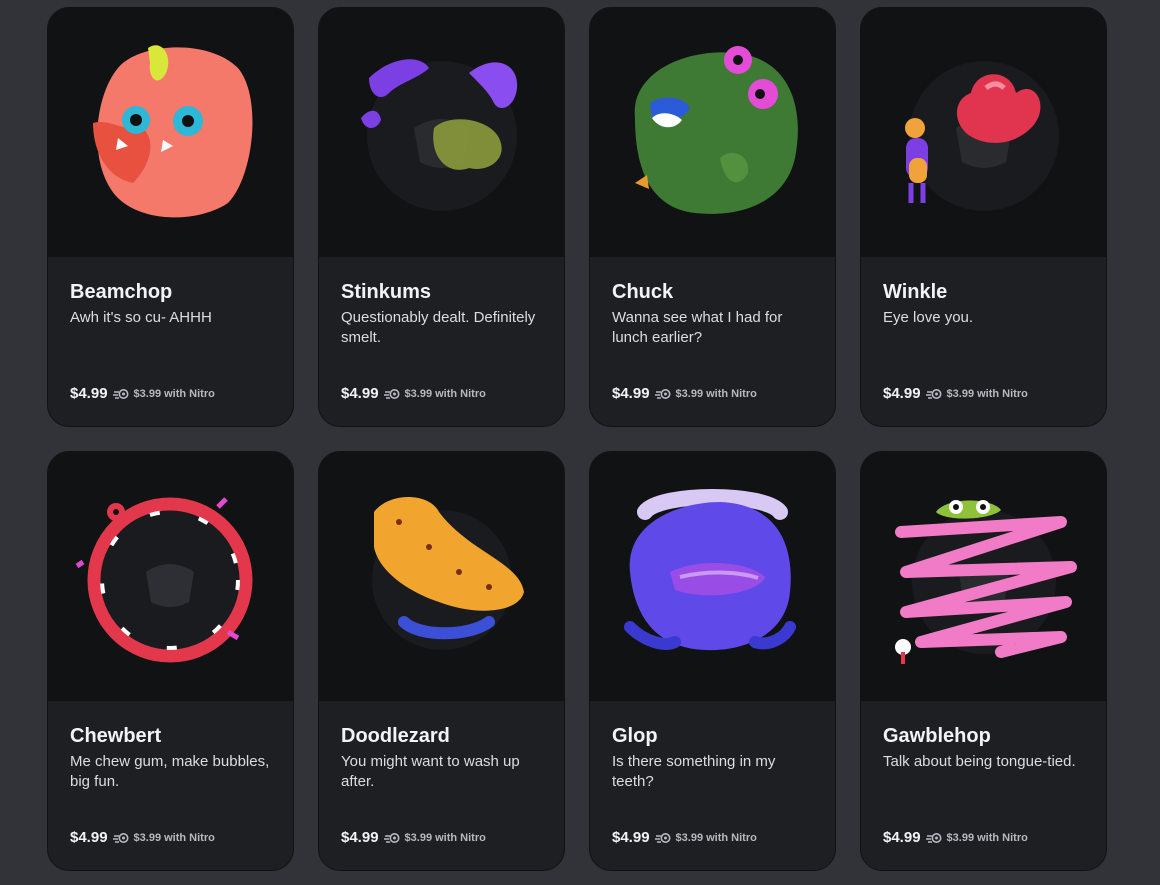 The width and height of the screenshot is (1160, 885). Describe the element at coordinates (979, 761) in the screenshot. I see `product-description: Talk about being tongue-tied.` at that location.